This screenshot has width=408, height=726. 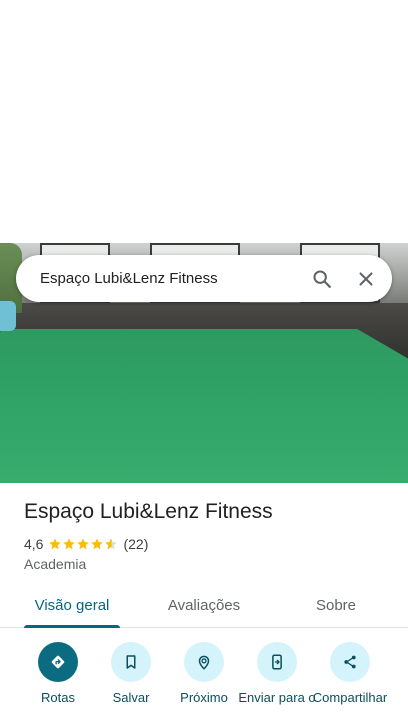 I want to click on tab-reviews: Avaliações, so click(x=204, y=605).